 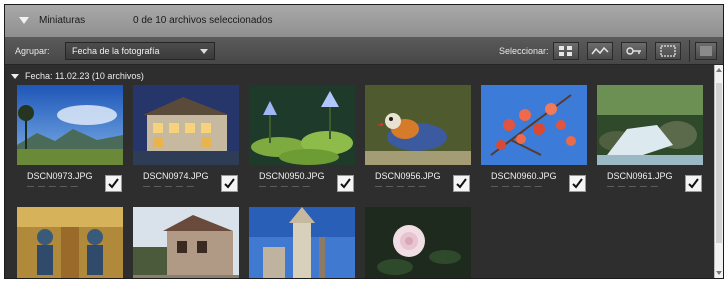 What do you see at coordinates (176, 176) in the screenshot?
I see `file-name: DSCN0974.JPG` at bounding box center [176, 176].